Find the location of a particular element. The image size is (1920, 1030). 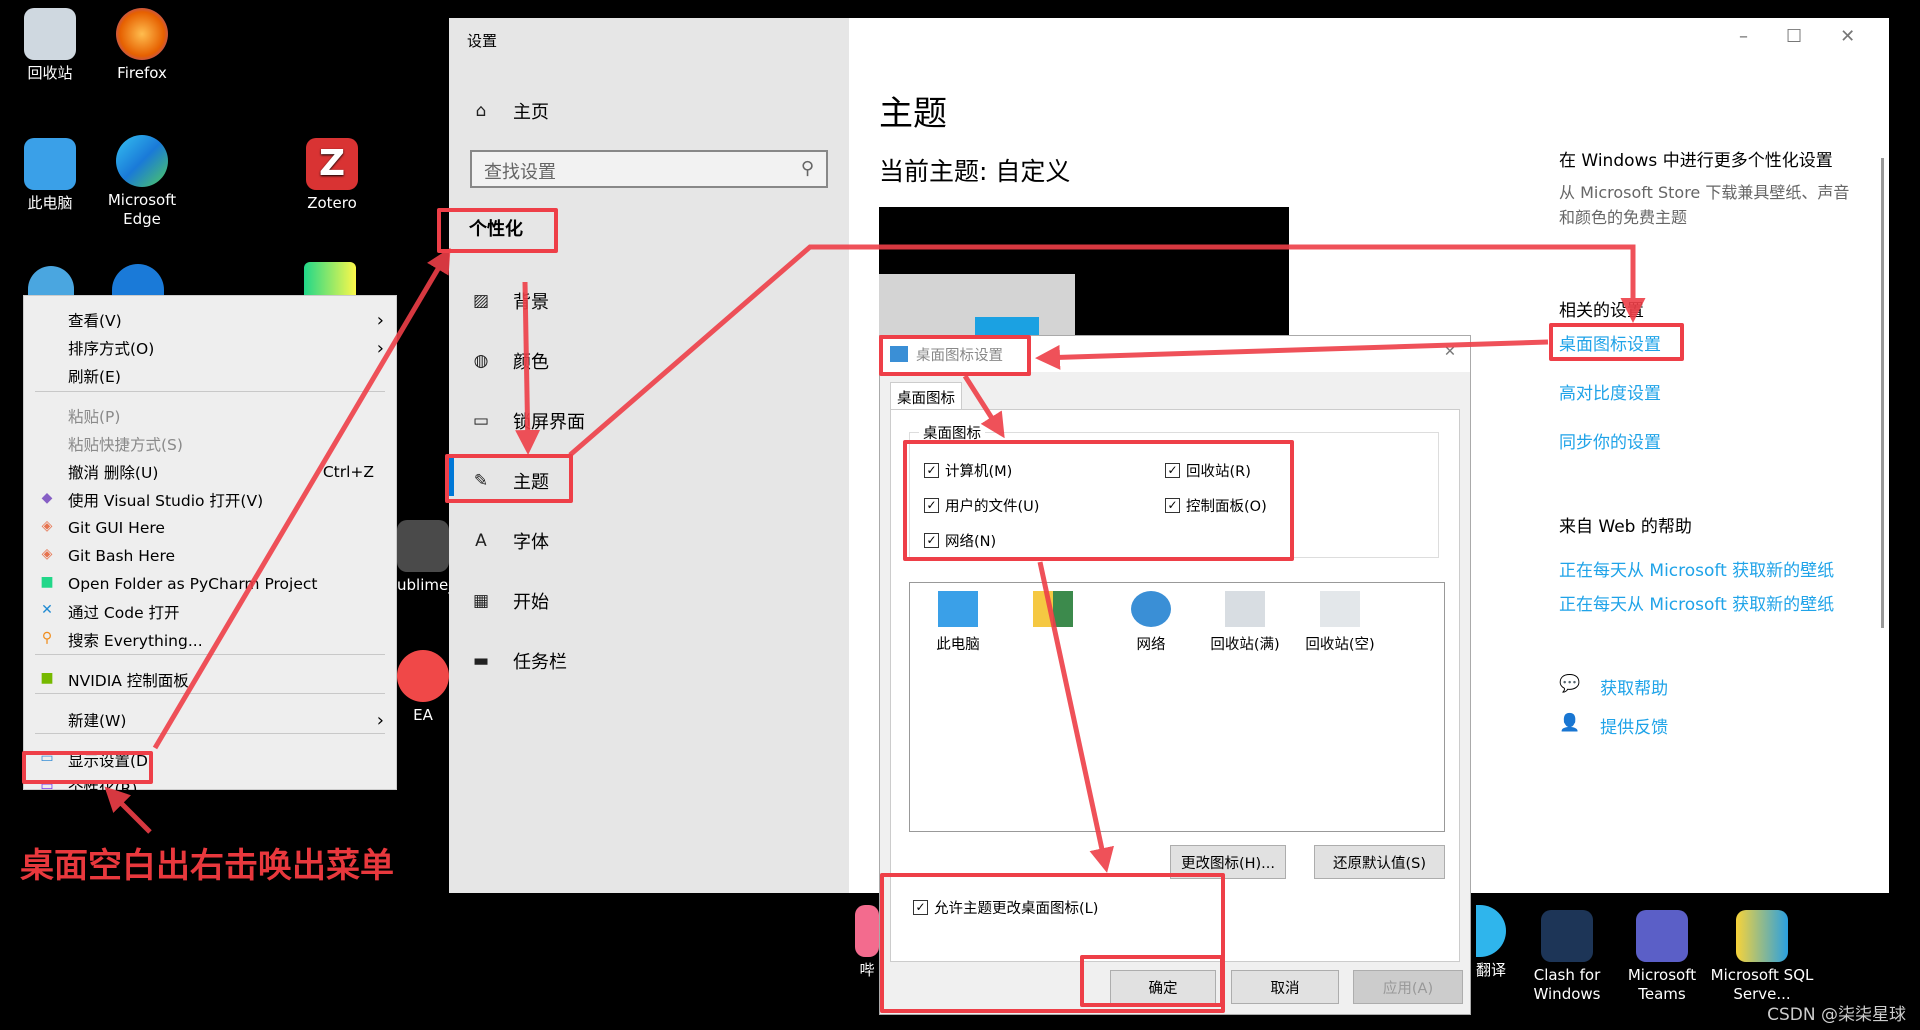

annotation-text: 桌面空白出右击唤出菜单 is located at coordinates (207, 866).